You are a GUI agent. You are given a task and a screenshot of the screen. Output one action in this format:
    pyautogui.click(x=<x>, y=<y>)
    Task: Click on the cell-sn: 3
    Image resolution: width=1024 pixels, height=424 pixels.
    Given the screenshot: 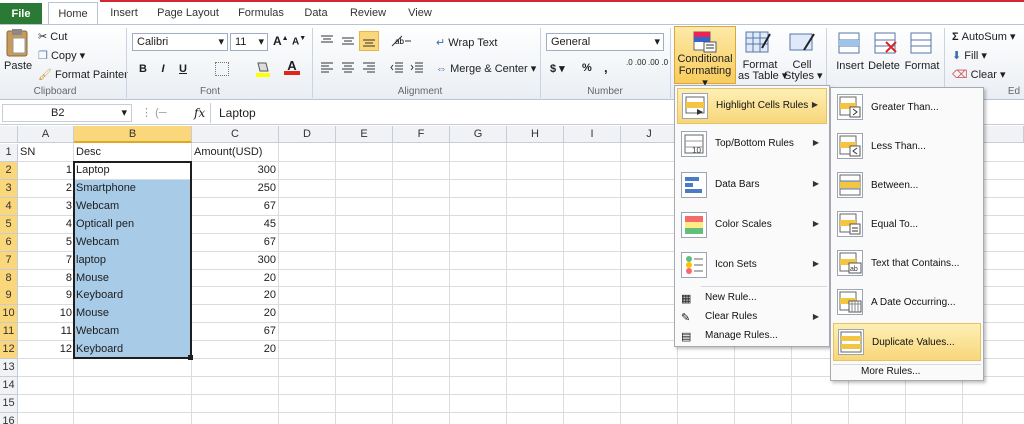 What is the action you would take?
    pyautogui.click(x=45, y=207)
    